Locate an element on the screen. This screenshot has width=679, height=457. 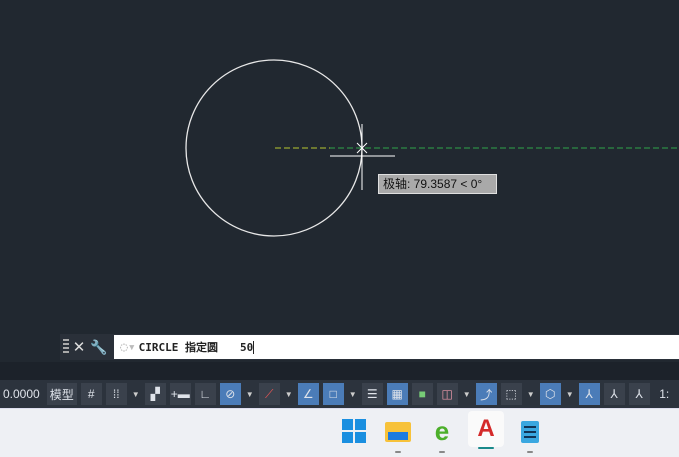
notepad-icon is located at coordinates (530, 434).